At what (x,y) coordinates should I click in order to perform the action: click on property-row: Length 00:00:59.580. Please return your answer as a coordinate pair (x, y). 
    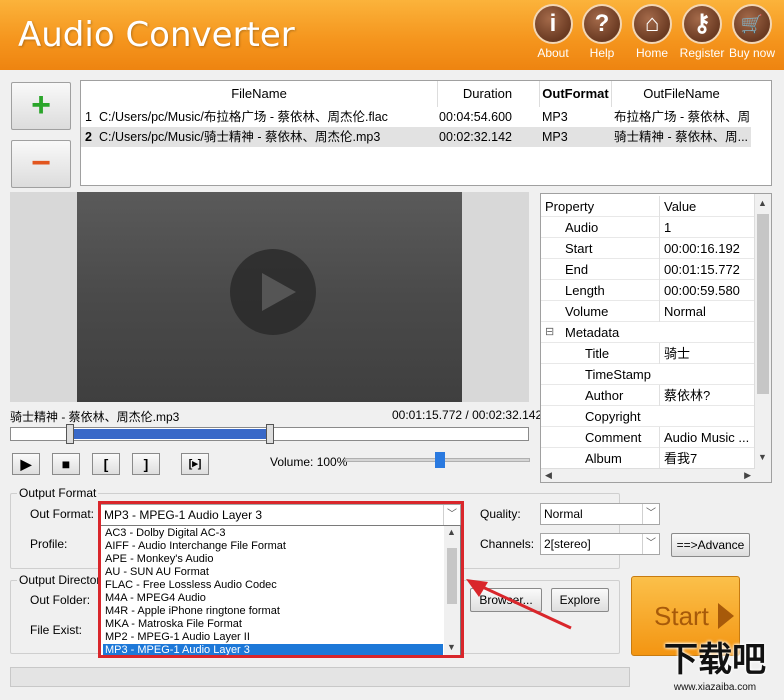
    Looking at the image, I should click on (648, 290).